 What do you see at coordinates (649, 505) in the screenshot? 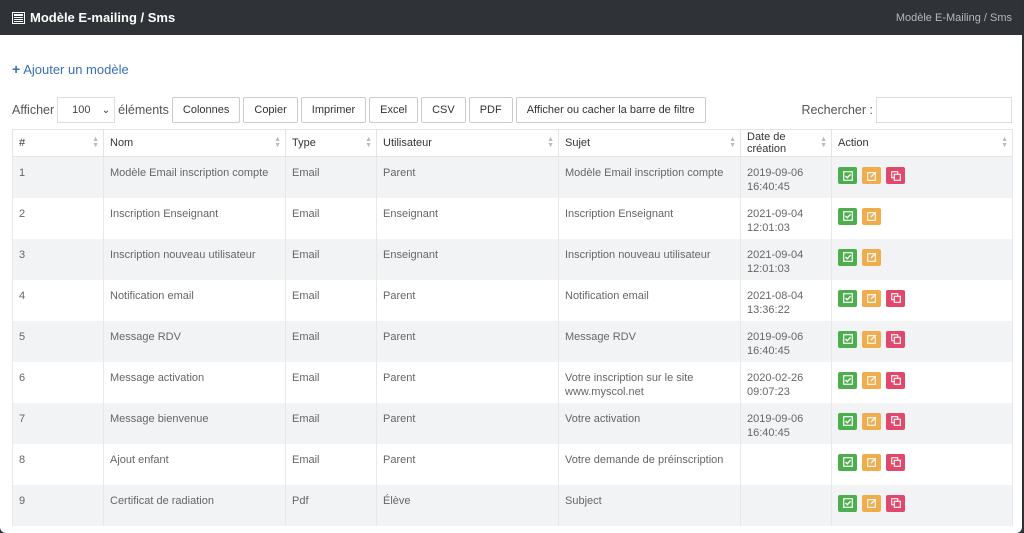
I see `cell-sujet: Subject` at bounding box center [649, 505].